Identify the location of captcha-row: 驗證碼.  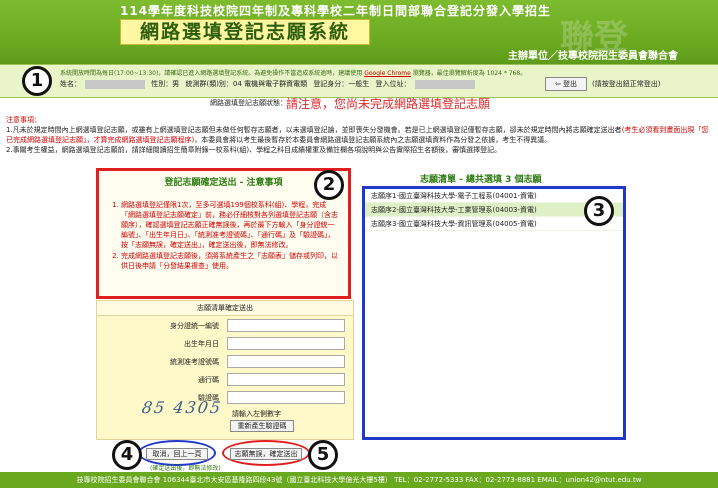
(226, 398).